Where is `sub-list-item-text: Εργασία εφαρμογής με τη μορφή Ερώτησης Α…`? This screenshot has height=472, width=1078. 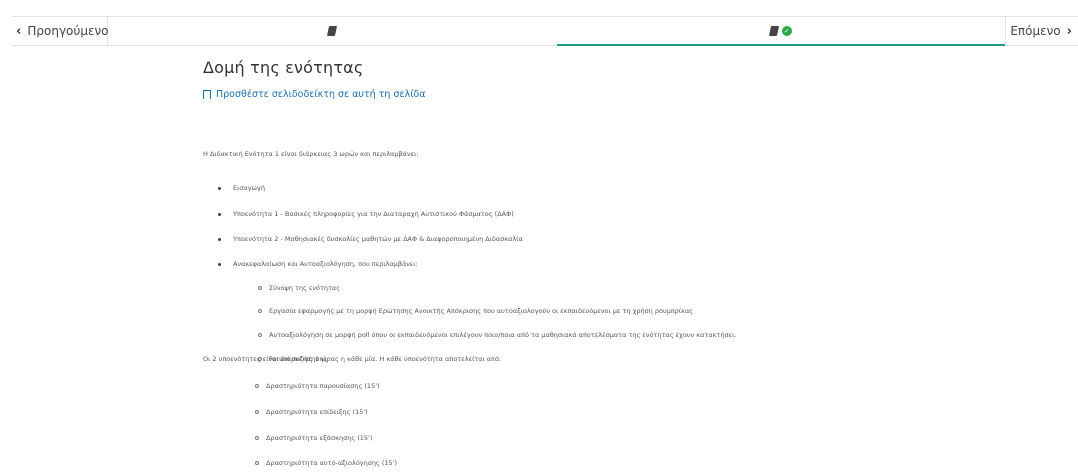
sub-list-item-text: Εργασία εφαρμογής με τη μορφή Ερώτησης Α… is located at coordinates (481, 311).